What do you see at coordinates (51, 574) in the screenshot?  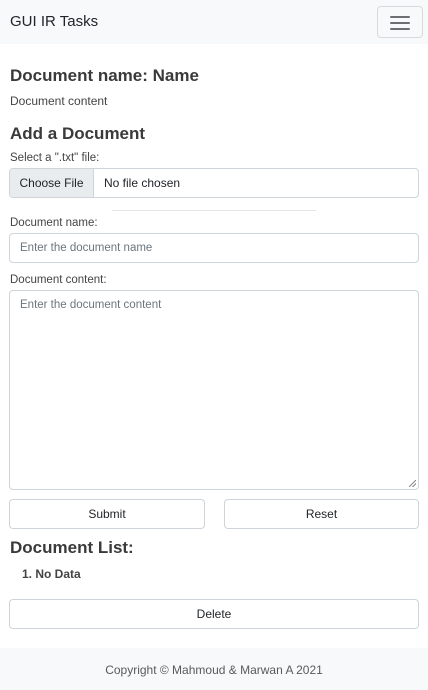 I see `list-item: 1. No Data` at bounding box center [51, 574].